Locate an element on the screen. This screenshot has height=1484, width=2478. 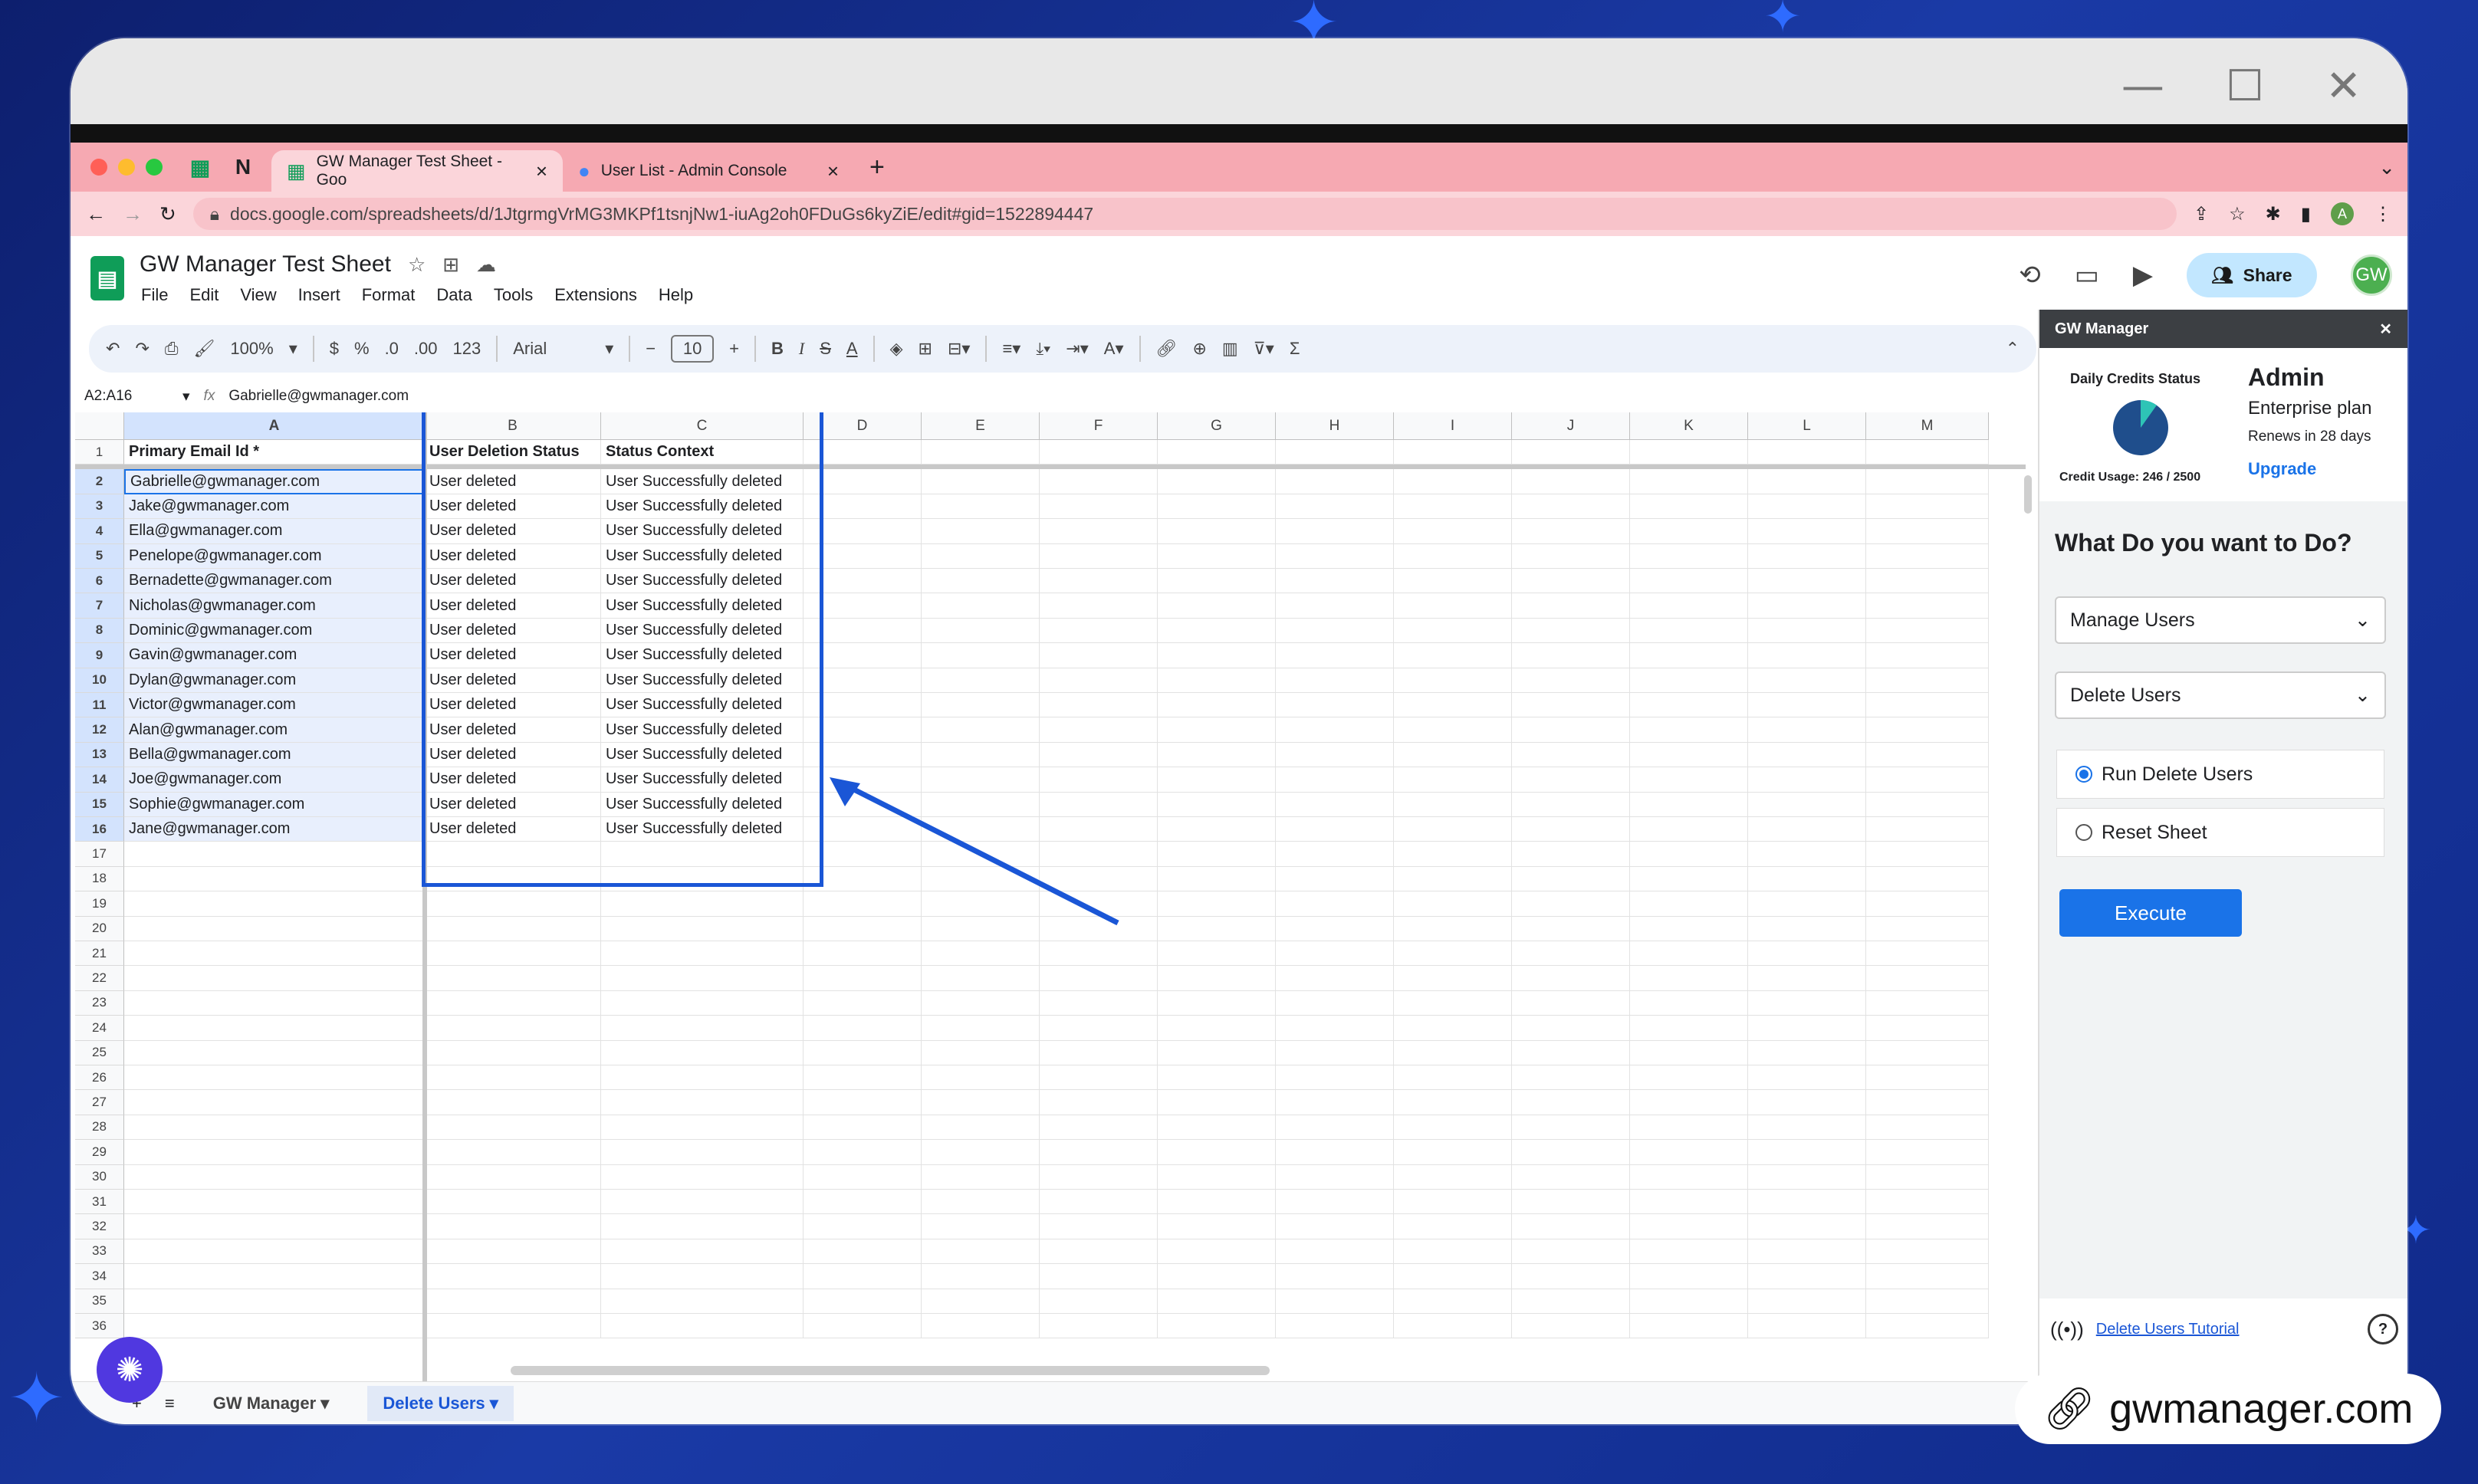
sheet-tab-gw-manager: GW Manager ▾ is located at coordinates (271, 1403).